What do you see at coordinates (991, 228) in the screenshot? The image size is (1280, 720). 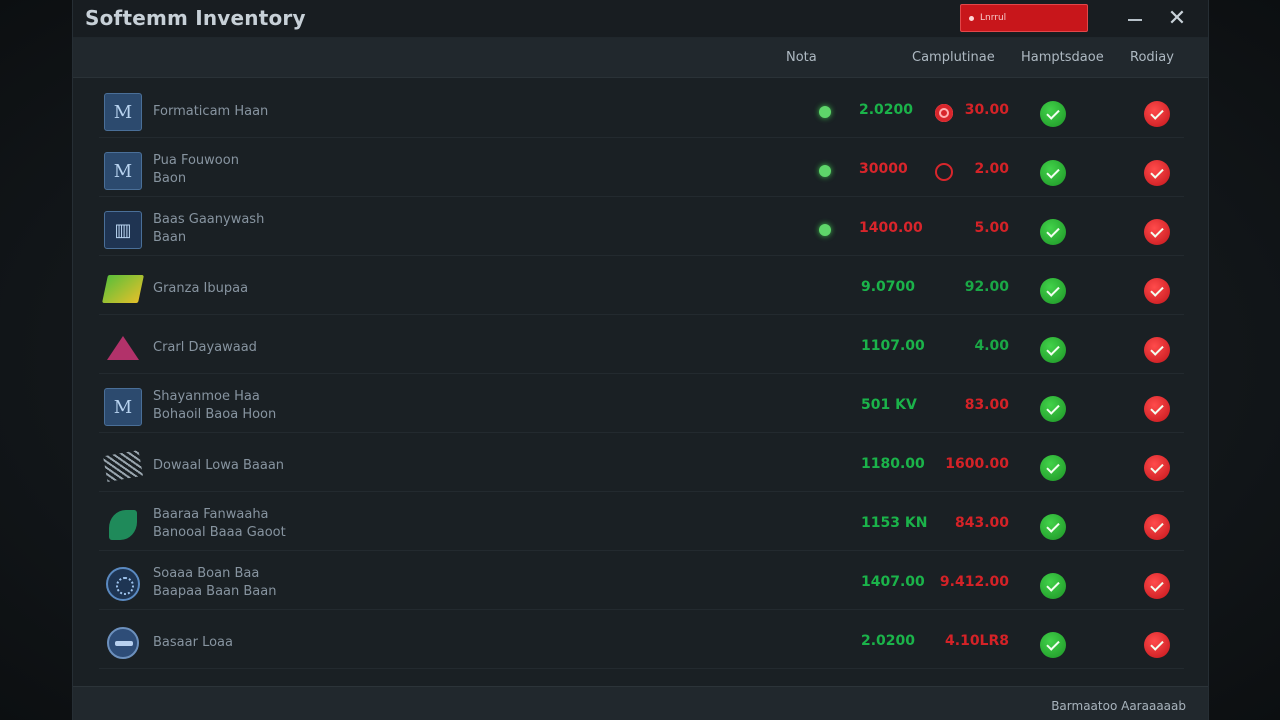 I see `comp-value: 5.00` at bounding box center [991, 228].